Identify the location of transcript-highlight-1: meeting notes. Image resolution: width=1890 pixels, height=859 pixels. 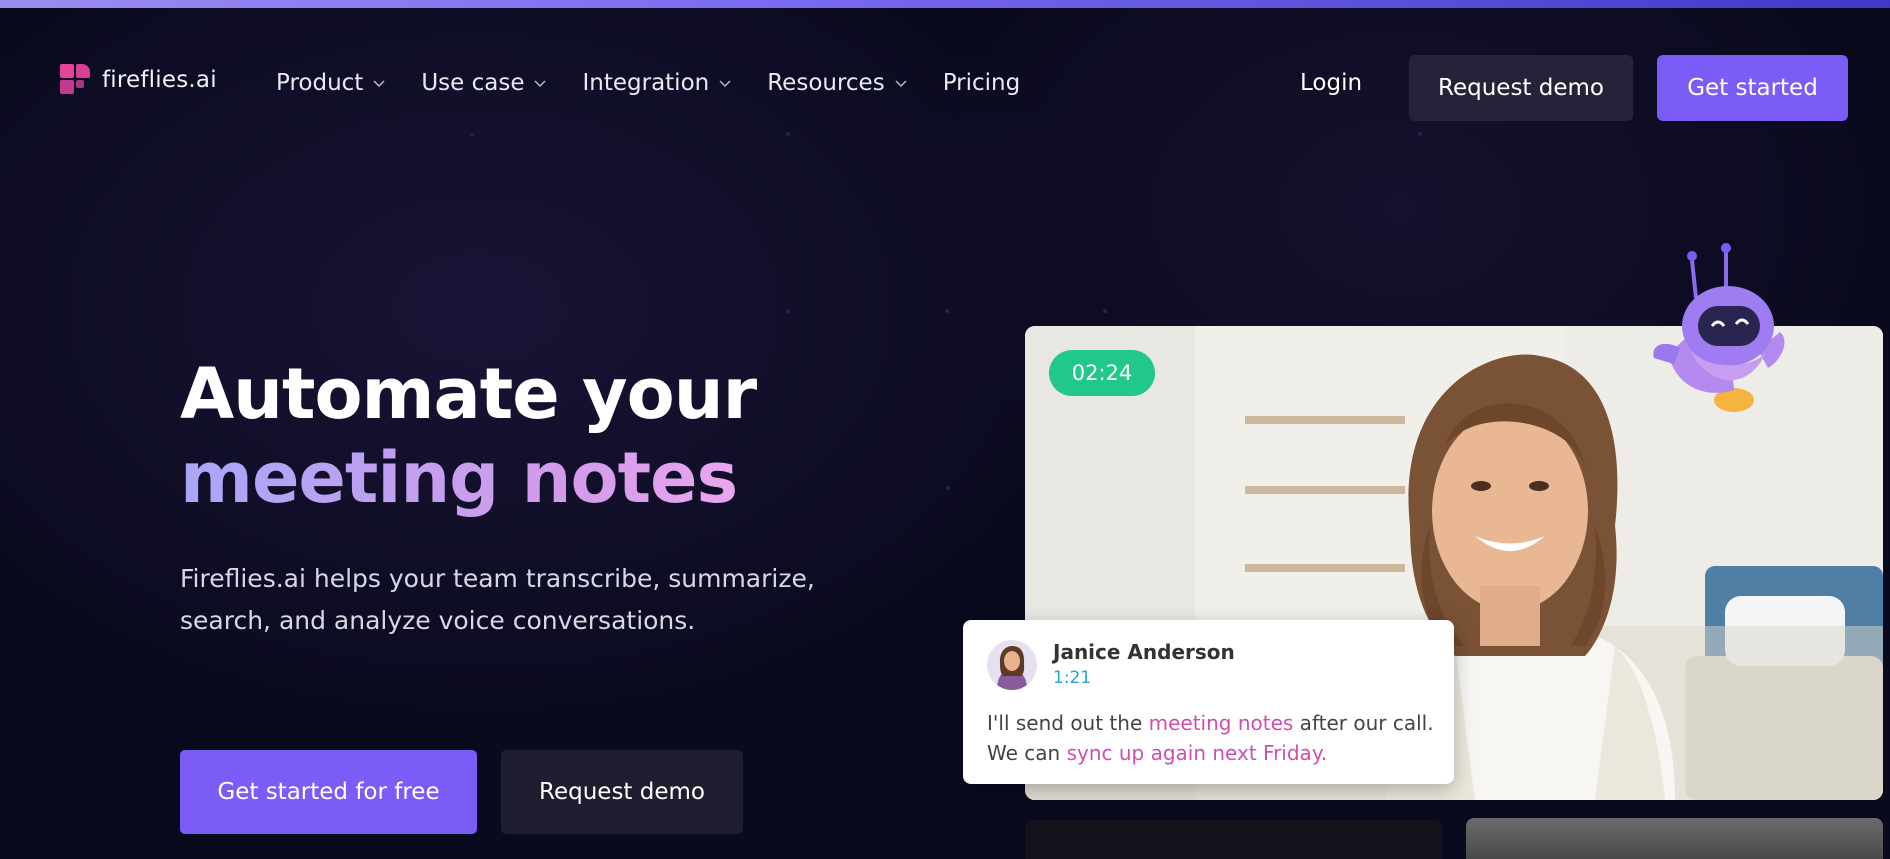
(1221, 723).